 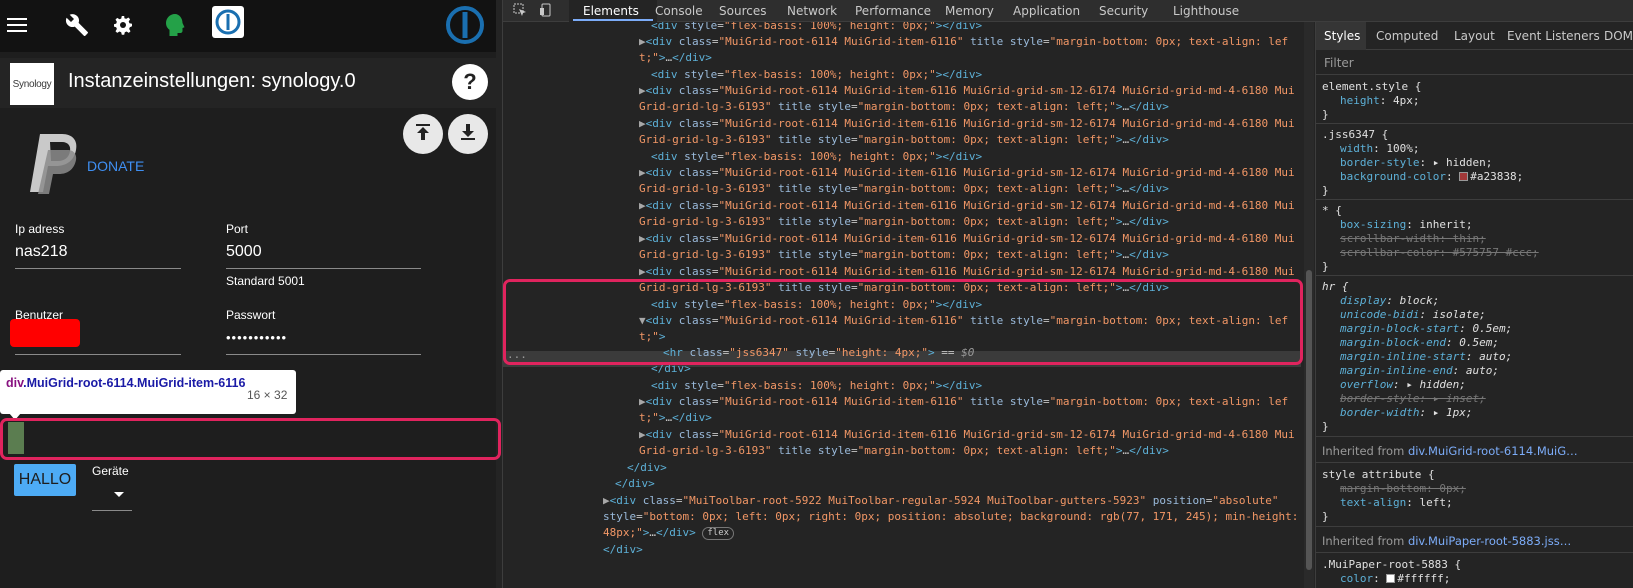 I want to click on style-declaration: margin-block-end: 0.5em;, so click(x=1419, y=343).